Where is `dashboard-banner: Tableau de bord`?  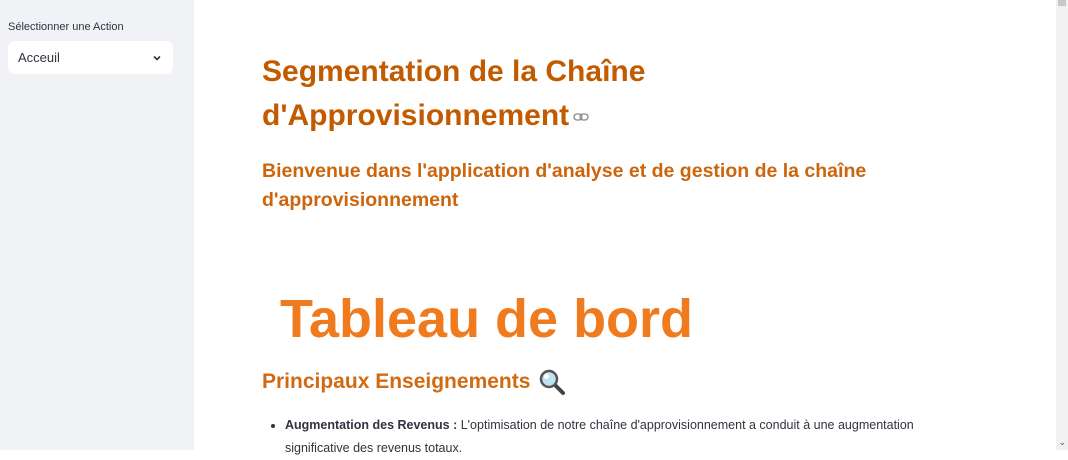 dashboard-banner: Tableau de bord is located at coordinates (487, 319).